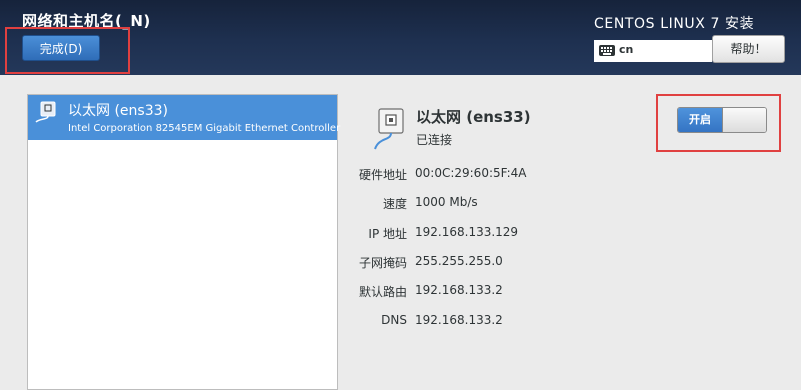 The image size is (801, 390). What do you see at coordinates (394, 204) in the screenshot?
I see `detail-label: 速度` at bounding box center [394, 204].